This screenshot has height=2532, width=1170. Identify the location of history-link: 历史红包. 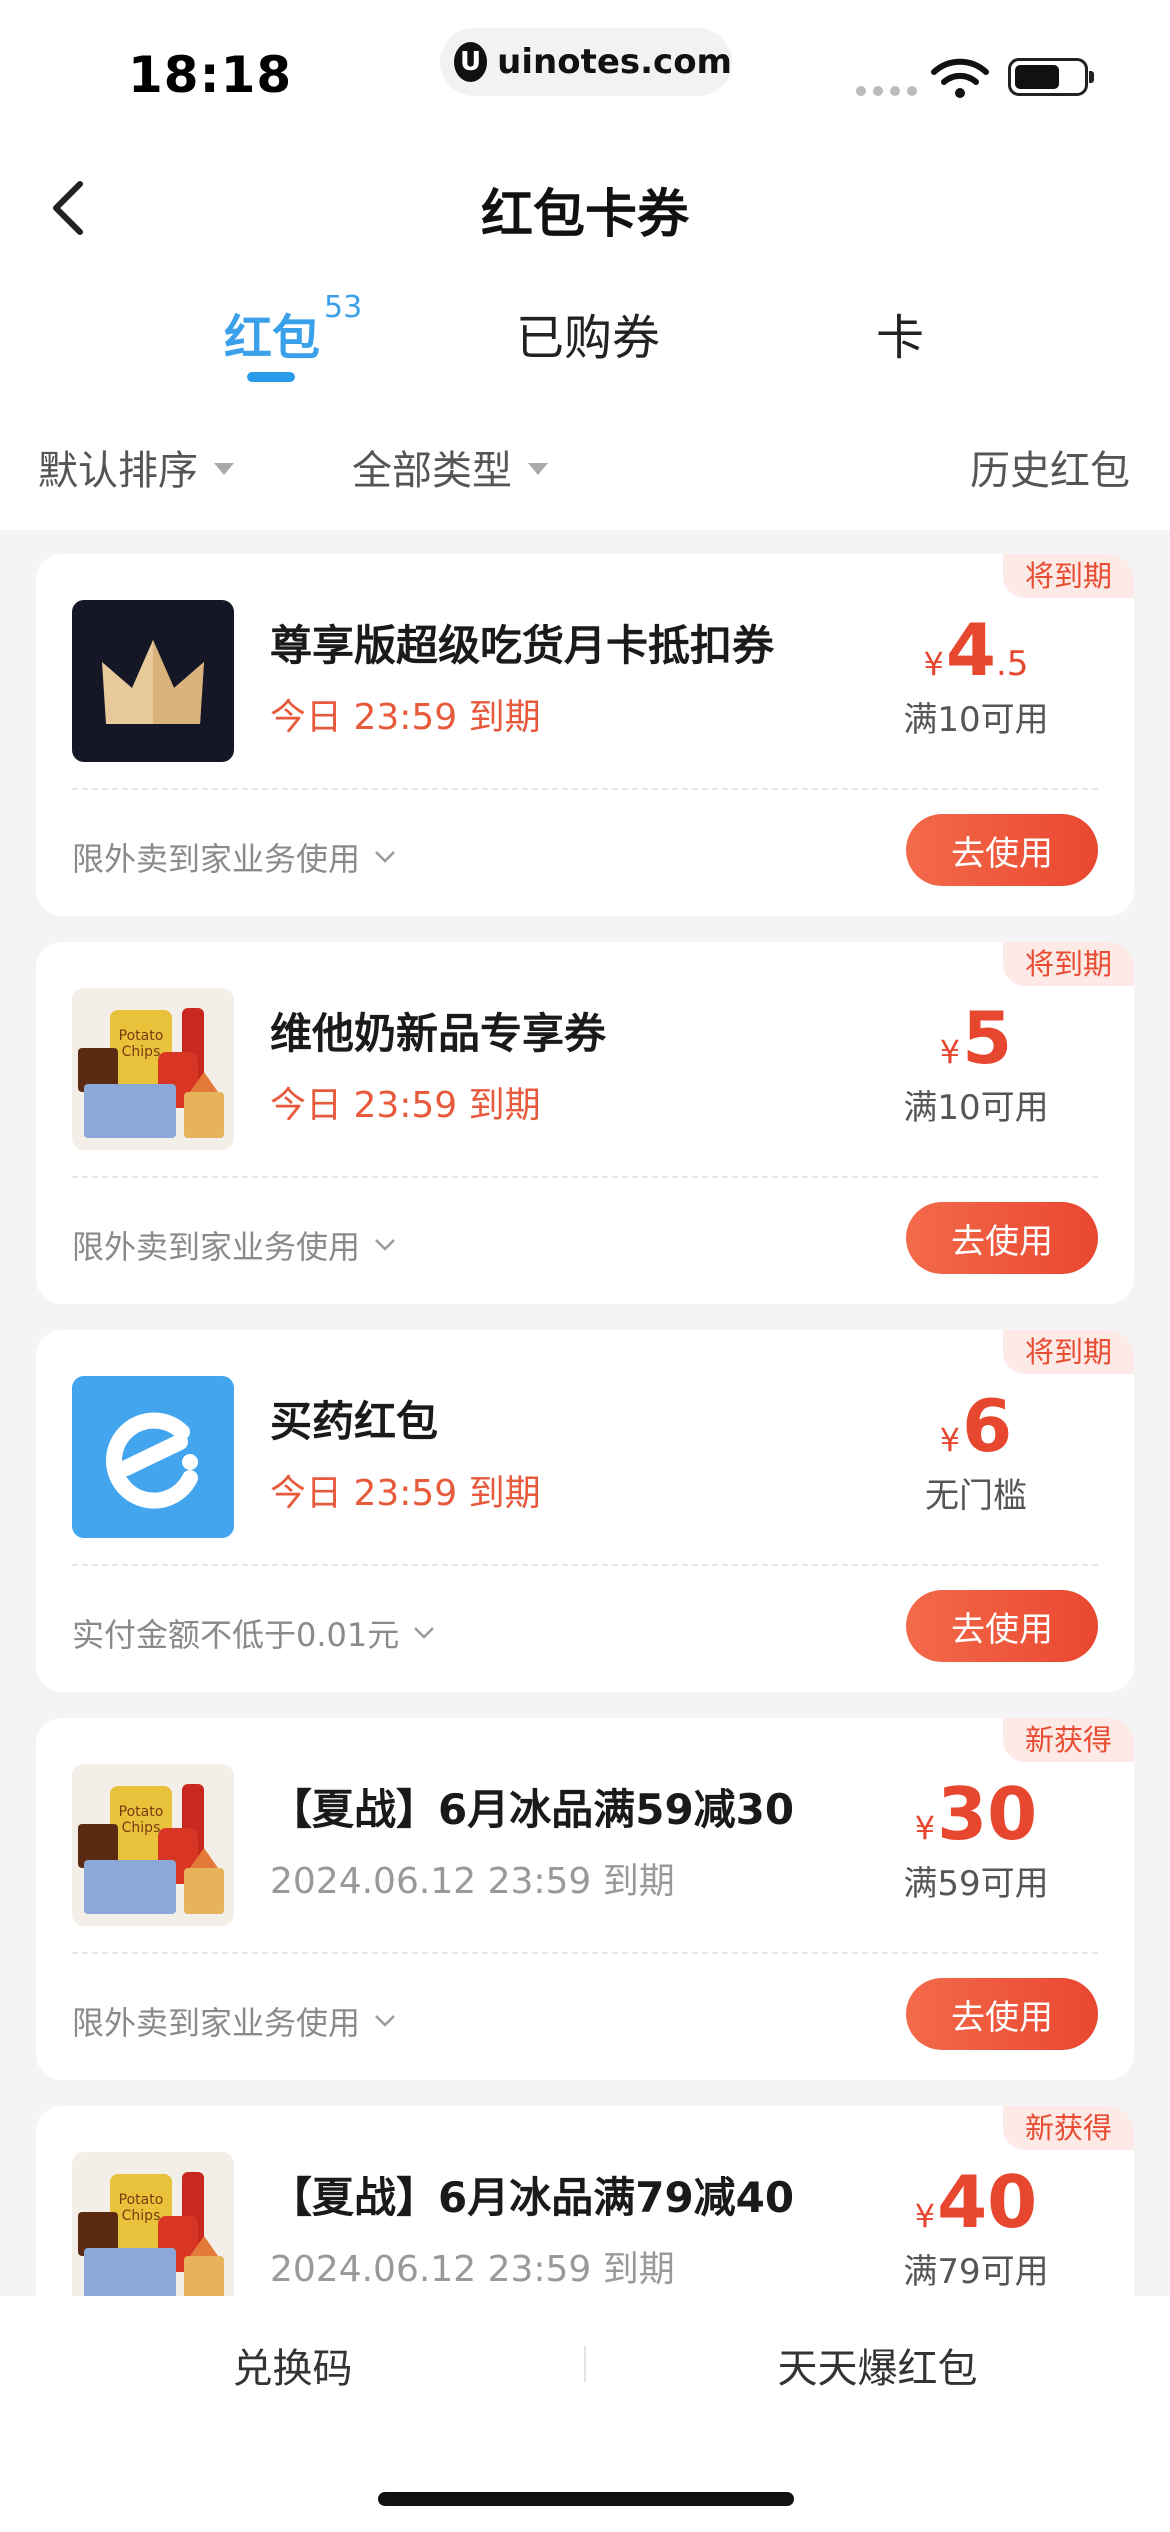
(1050, 467).